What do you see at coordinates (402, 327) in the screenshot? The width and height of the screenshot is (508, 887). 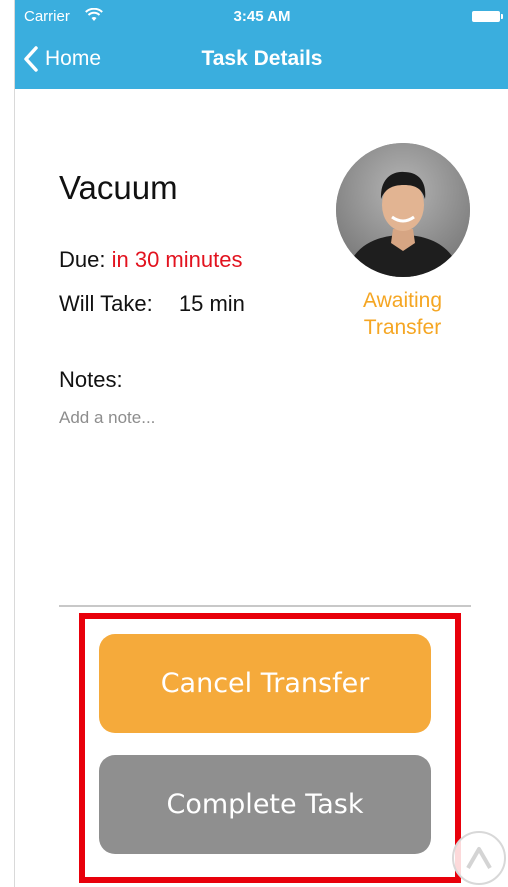 I see `transfer-status-line: Transfer` at bounding box center [402, 327].